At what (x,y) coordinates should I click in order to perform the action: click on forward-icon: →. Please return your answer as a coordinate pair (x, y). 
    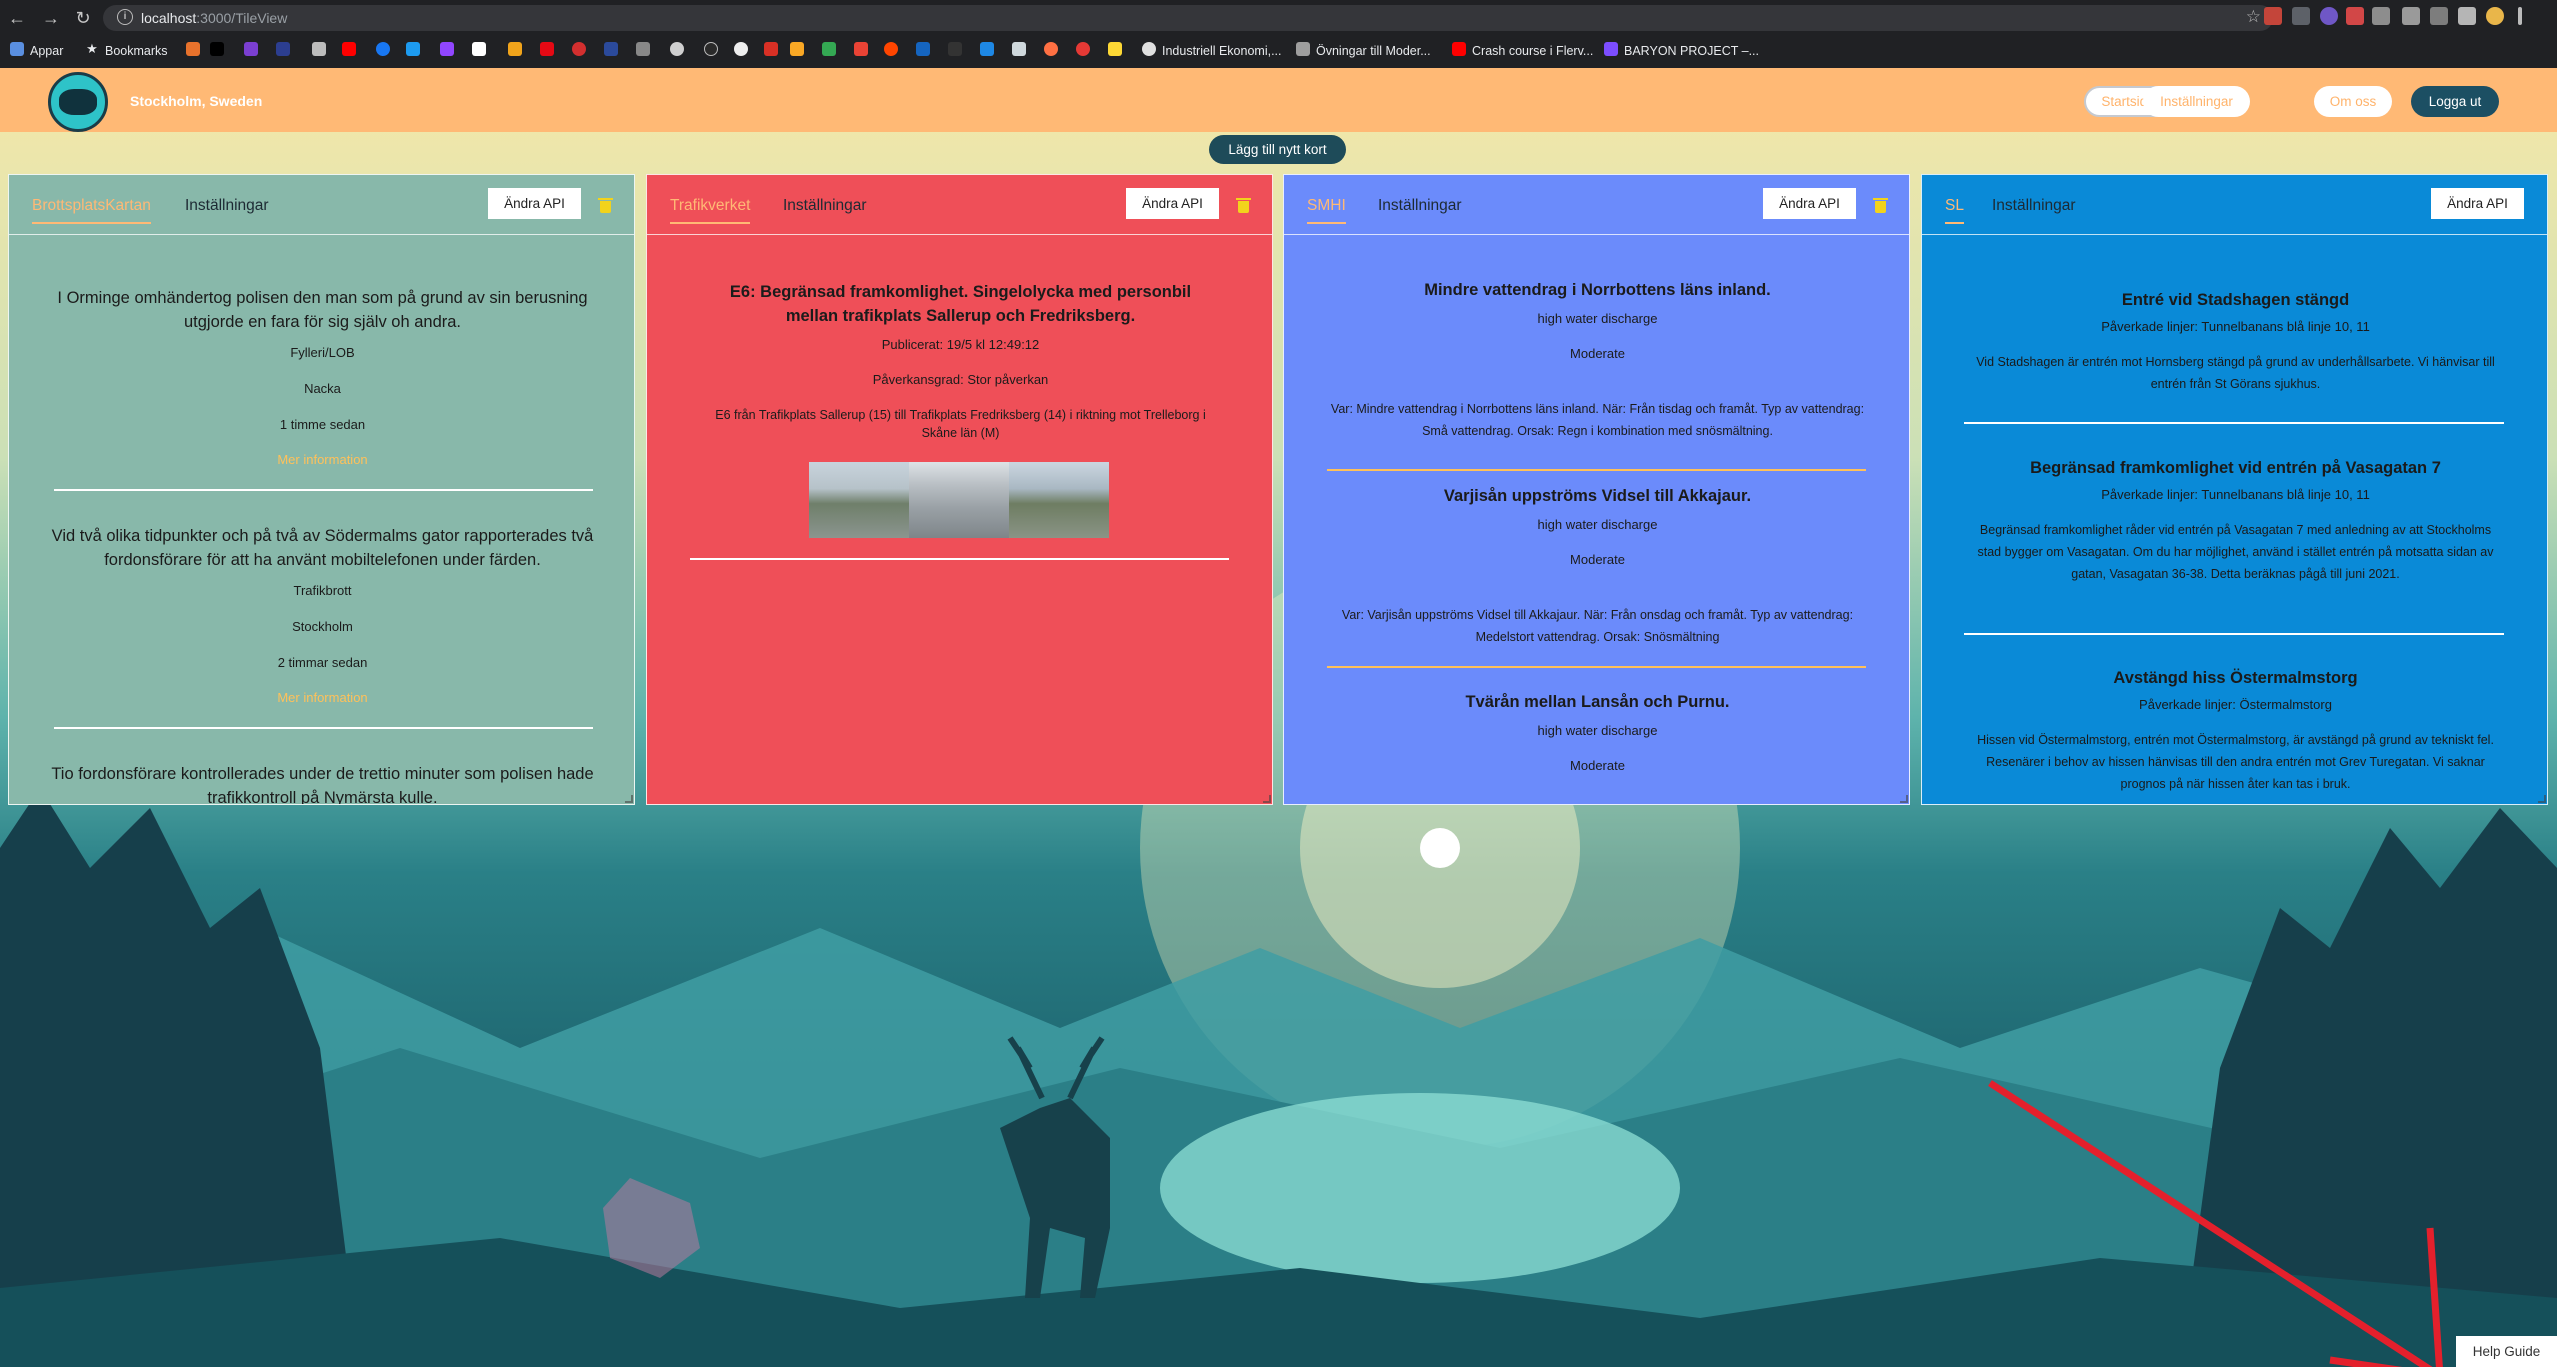
    Looking at the image, I should click on (51, 18).